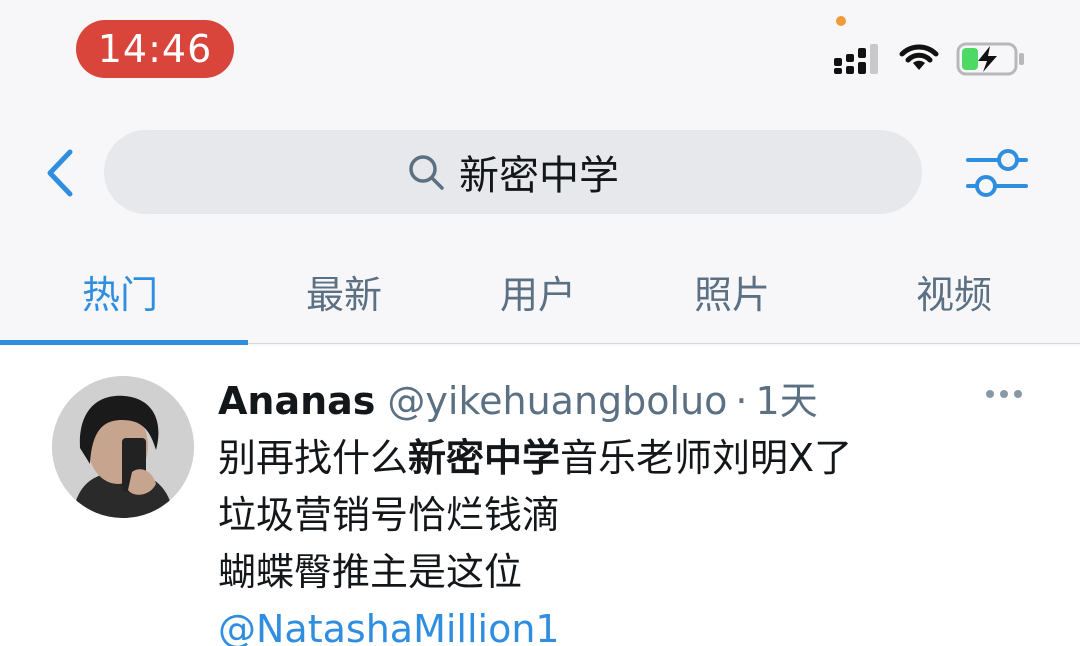 The image size is (1080, 646). I want to click on tweet-header: Ananas @yikehuangboluo · 1天, so click(518, 397).